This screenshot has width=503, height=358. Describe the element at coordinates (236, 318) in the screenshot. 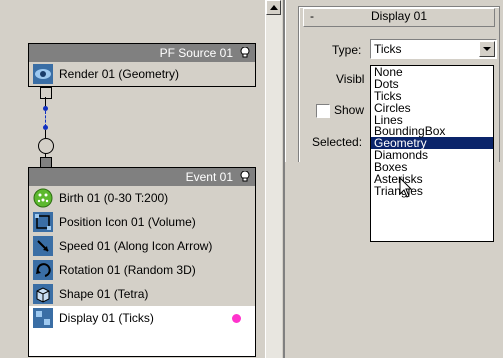

I see `display-color-swatch` at that location.